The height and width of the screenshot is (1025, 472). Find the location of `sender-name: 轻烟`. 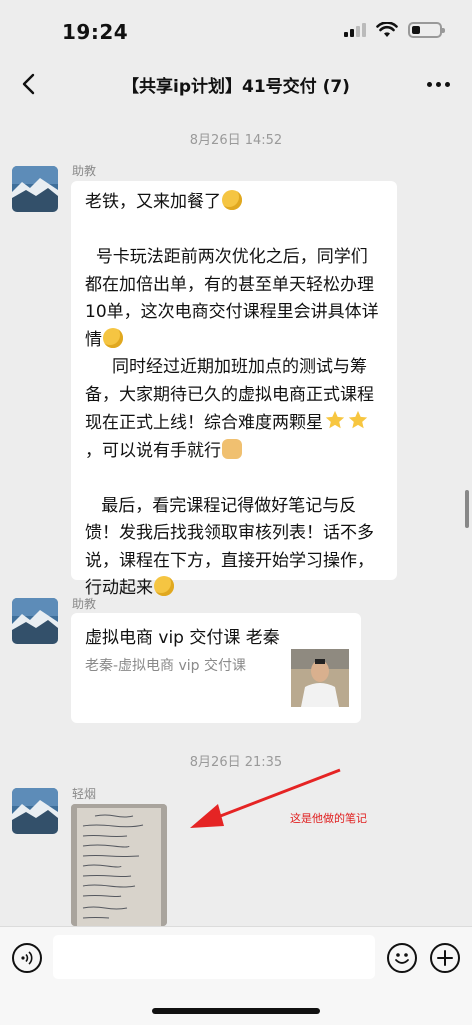

sender-name: 轻烟 is located at coordinates (84, 794).